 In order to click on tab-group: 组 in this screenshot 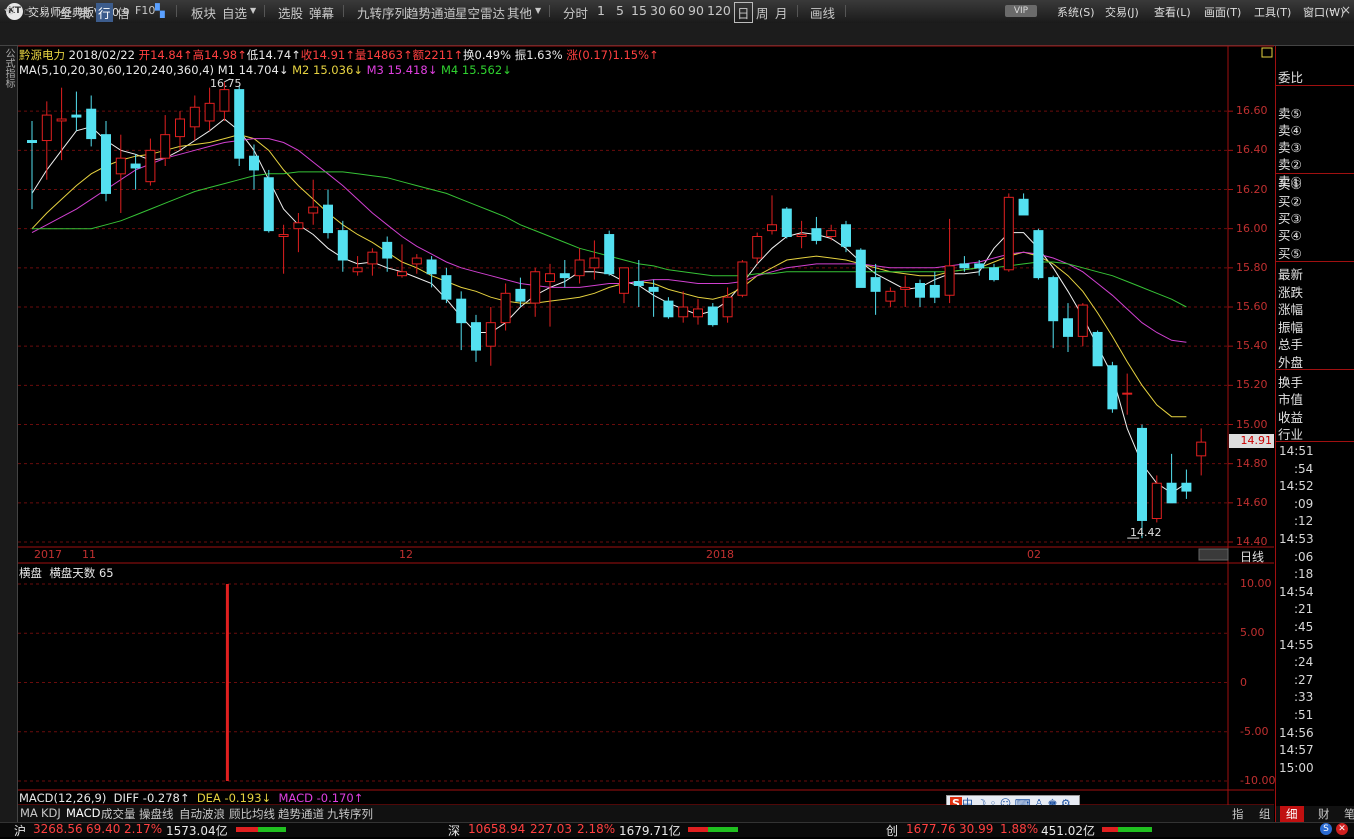, I will do `click(1265, 814)`.